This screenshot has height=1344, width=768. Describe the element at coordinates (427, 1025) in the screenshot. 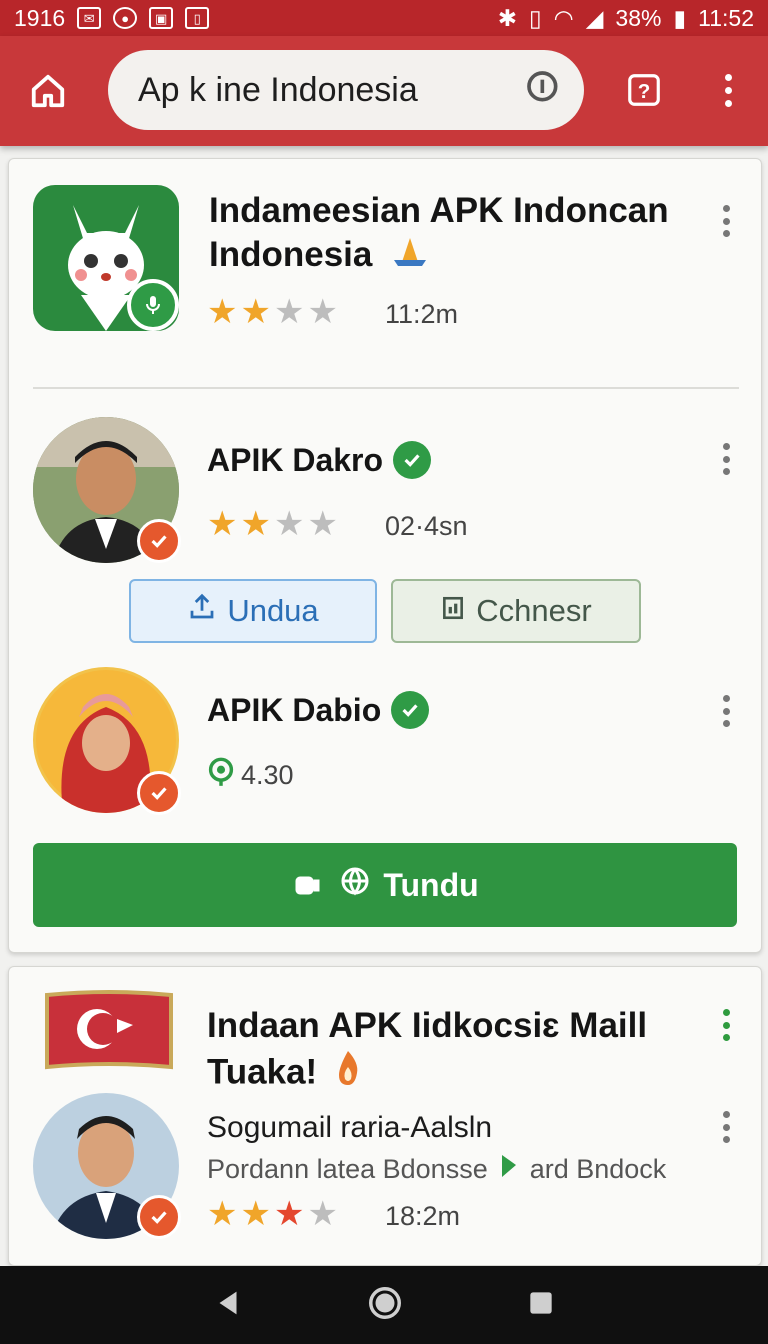

I see `card-two-title-line1: Indaan APK Iidkocsiɛ Maill` at that location.